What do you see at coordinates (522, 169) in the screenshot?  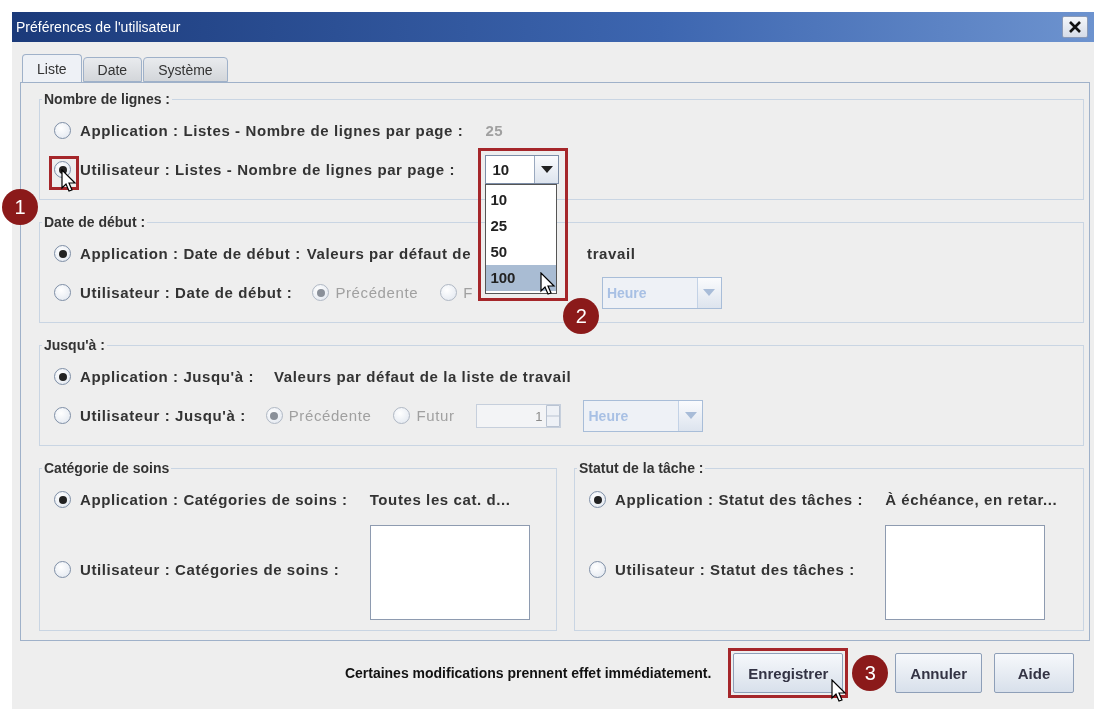 I see `rows-dropdown: 10` at bounding box center [522, 169].